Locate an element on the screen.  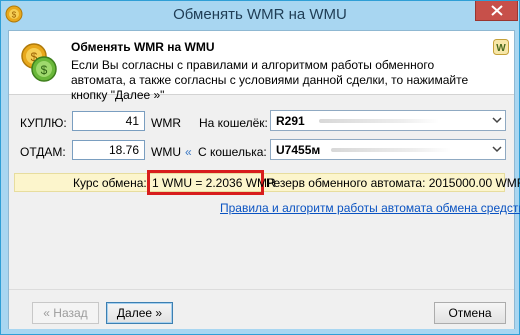
give-label: ОТДАМ: is located at coordinates (43, 152).